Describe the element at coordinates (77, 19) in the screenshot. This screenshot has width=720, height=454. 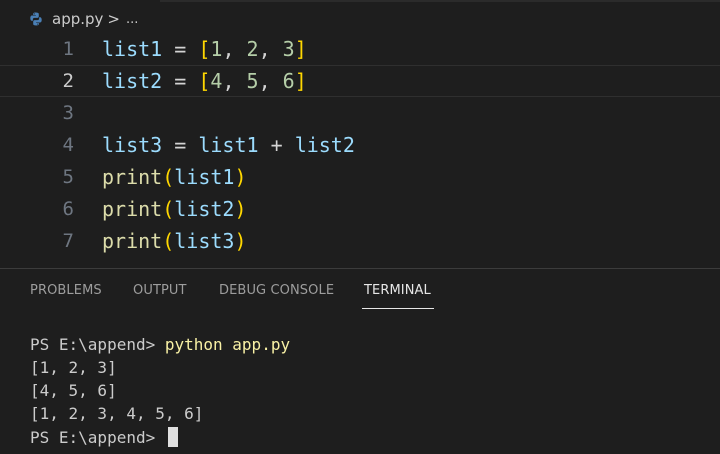
I see `breadcrumb-file: app.py` at that location.